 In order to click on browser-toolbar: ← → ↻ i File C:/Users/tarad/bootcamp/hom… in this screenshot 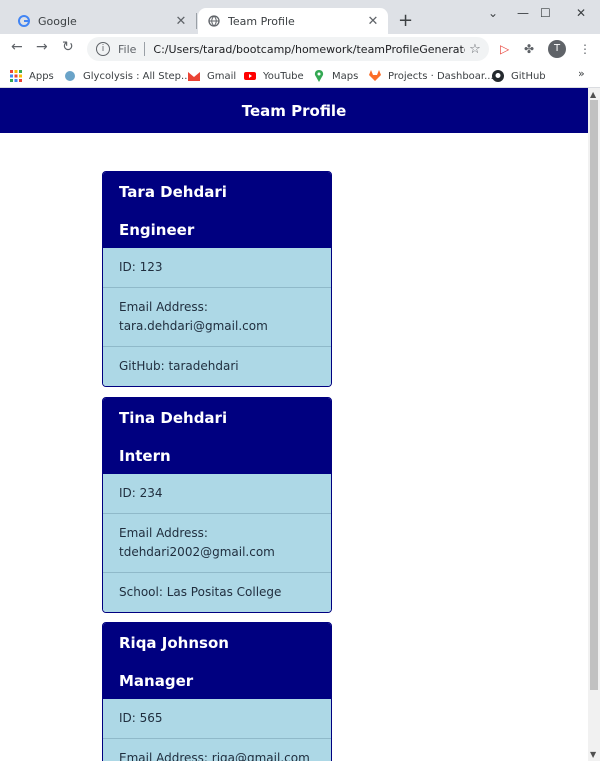, I will do `click(300, 49)`.